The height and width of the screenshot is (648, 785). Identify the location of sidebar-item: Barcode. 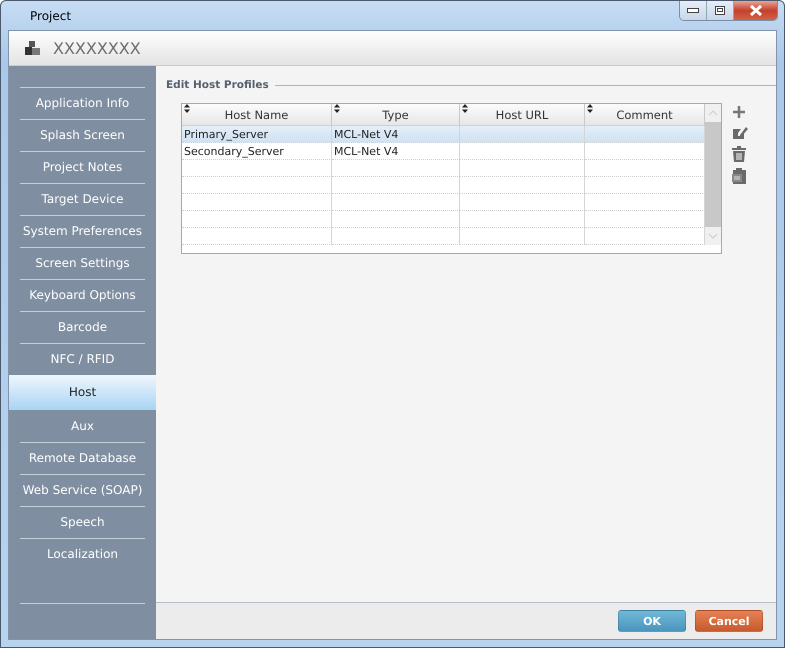
(82, 327).